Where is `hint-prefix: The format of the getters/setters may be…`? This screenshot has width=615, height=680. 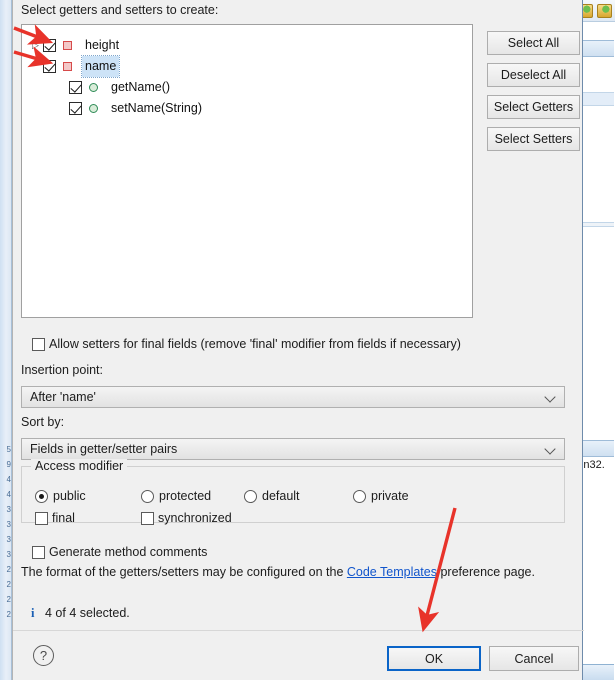
hint-prefix: The format of the getters/setters may be… is located at coordinates (184, 572).